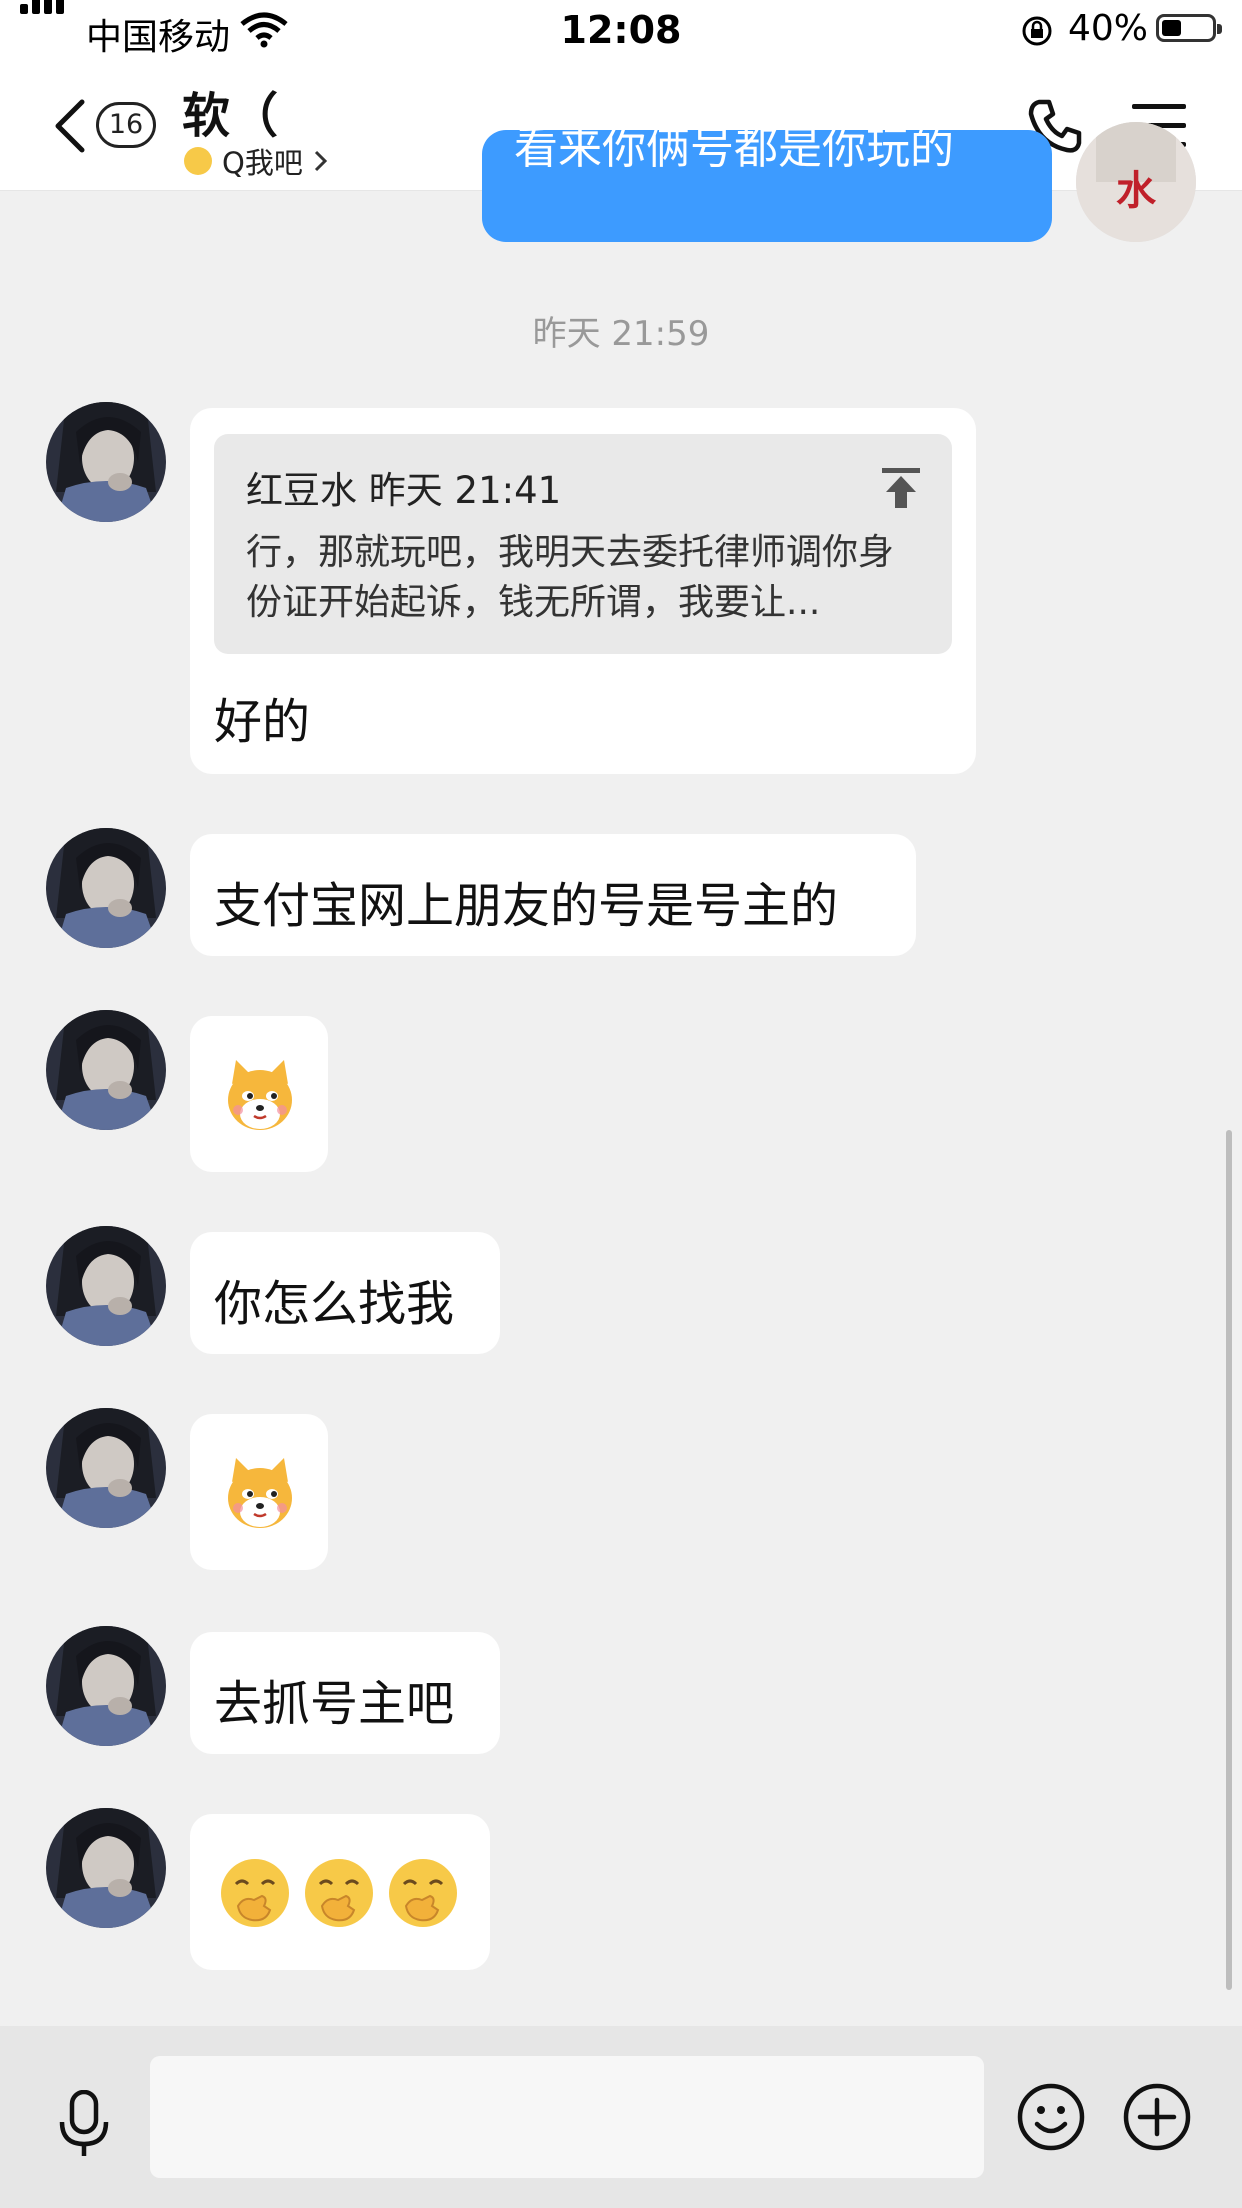  What do you see at coordinates (320, 161) in the screenshot?
I see `chevron-right-icon` at bounding box center [320, 161].